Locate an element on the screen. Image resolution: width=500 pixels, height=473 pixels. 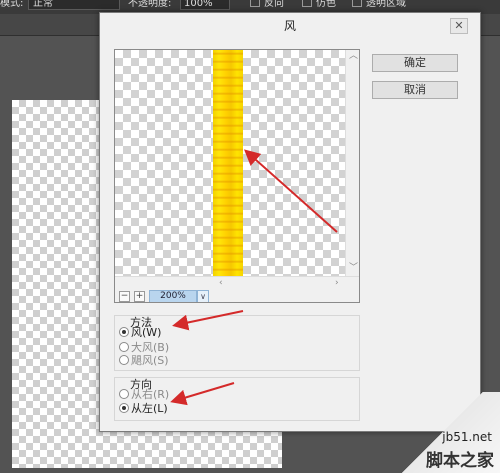
radio-wind: 风(W) is located at coordinates (140, 333).